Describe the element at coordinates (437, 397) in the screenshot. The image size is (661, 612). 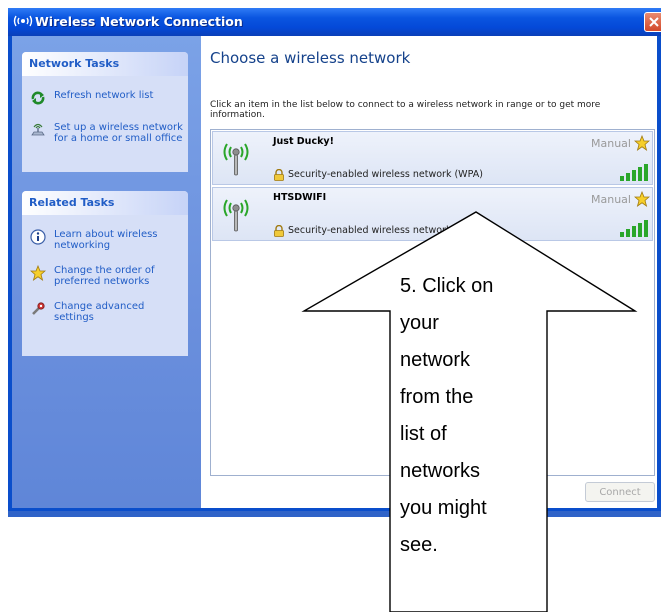
I see `callout-line: from the` at that location.